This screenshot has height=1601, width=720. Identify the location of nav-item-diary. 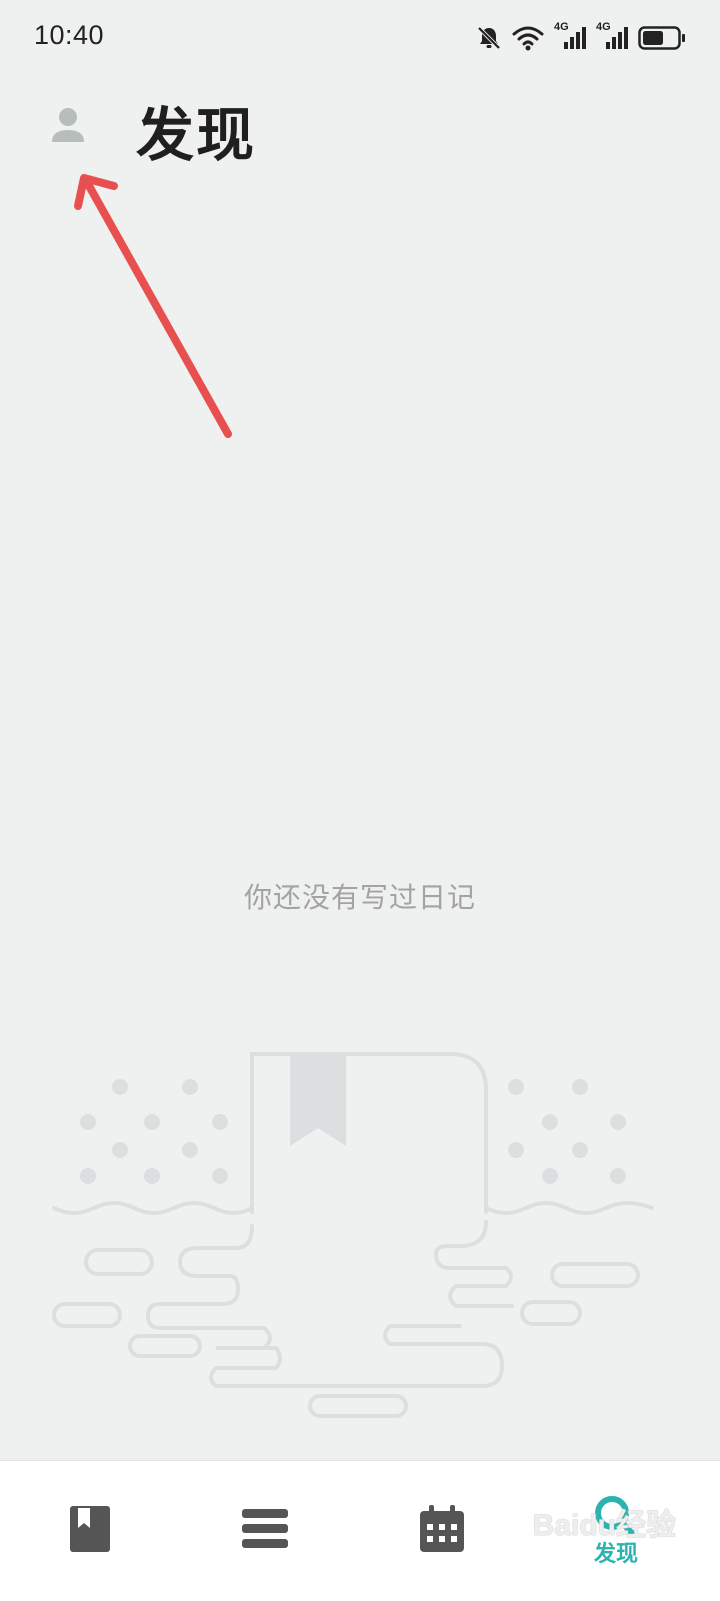
(90, 1531).